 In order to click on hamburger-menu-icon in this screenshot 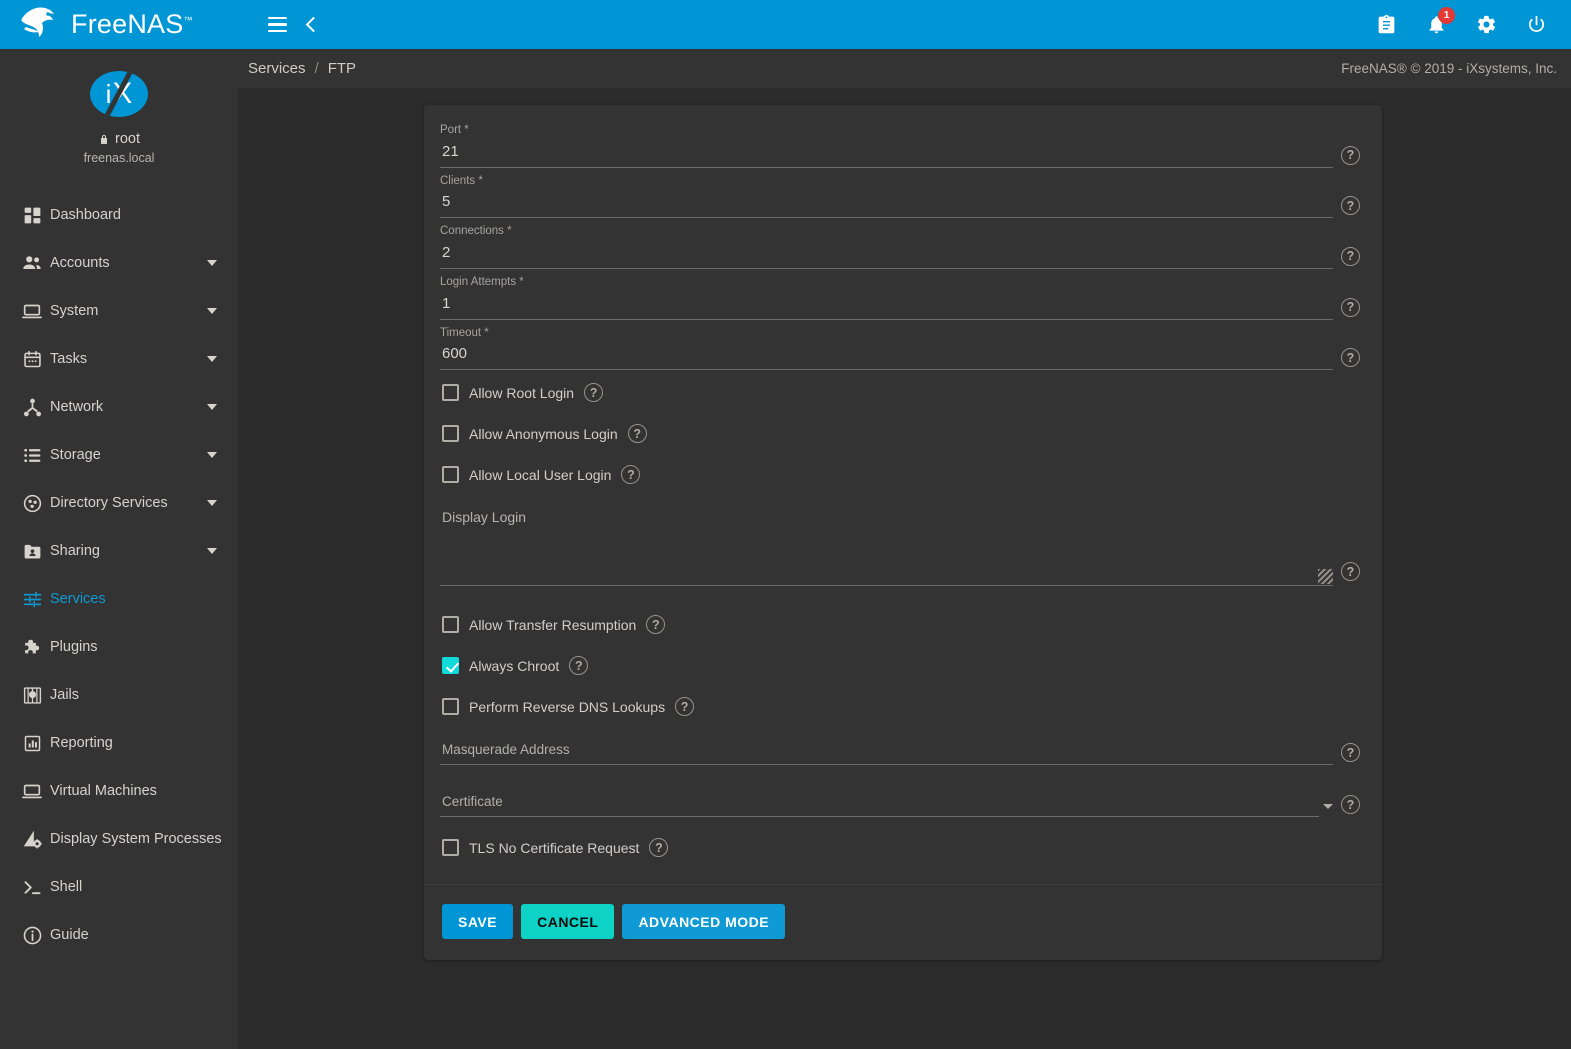, I will do `click(277, 25)`.